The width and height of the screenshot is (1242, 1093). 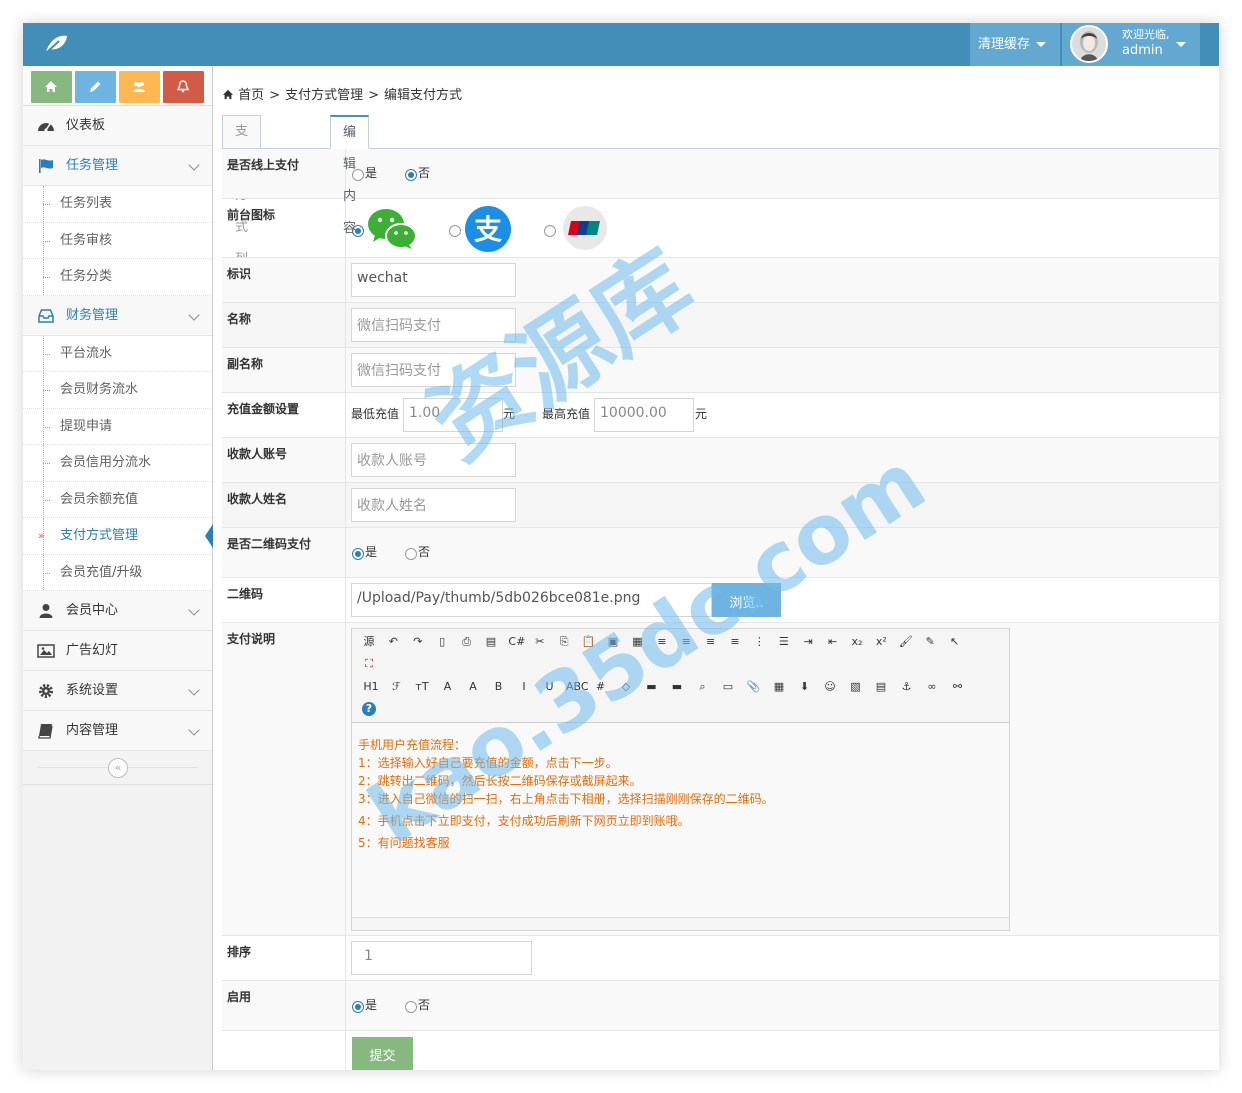 What do you see at coordinates (524, 687) in the screenshot?
I see `editor-tool-button: I` at bounding box center [524, 687].